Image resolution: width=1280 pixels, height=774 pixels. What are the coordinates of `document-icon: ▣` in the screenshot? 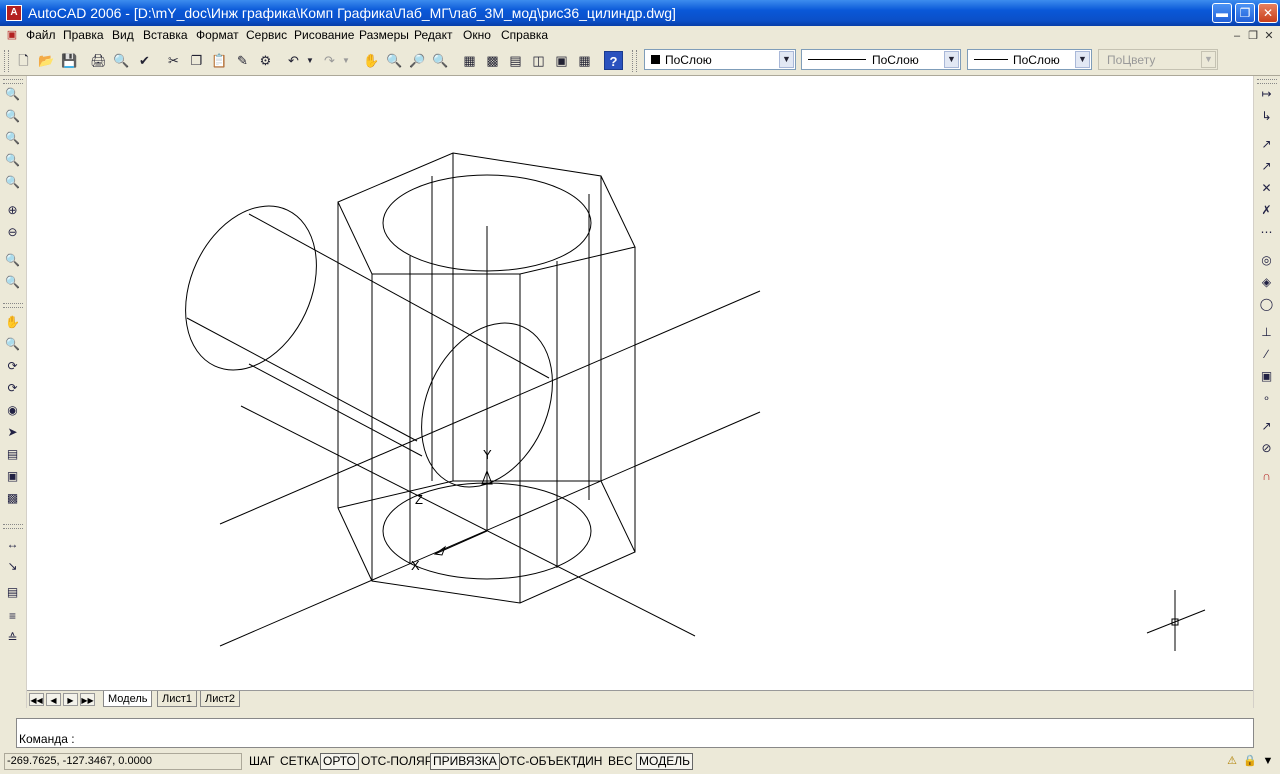 It's located at (12, 35).